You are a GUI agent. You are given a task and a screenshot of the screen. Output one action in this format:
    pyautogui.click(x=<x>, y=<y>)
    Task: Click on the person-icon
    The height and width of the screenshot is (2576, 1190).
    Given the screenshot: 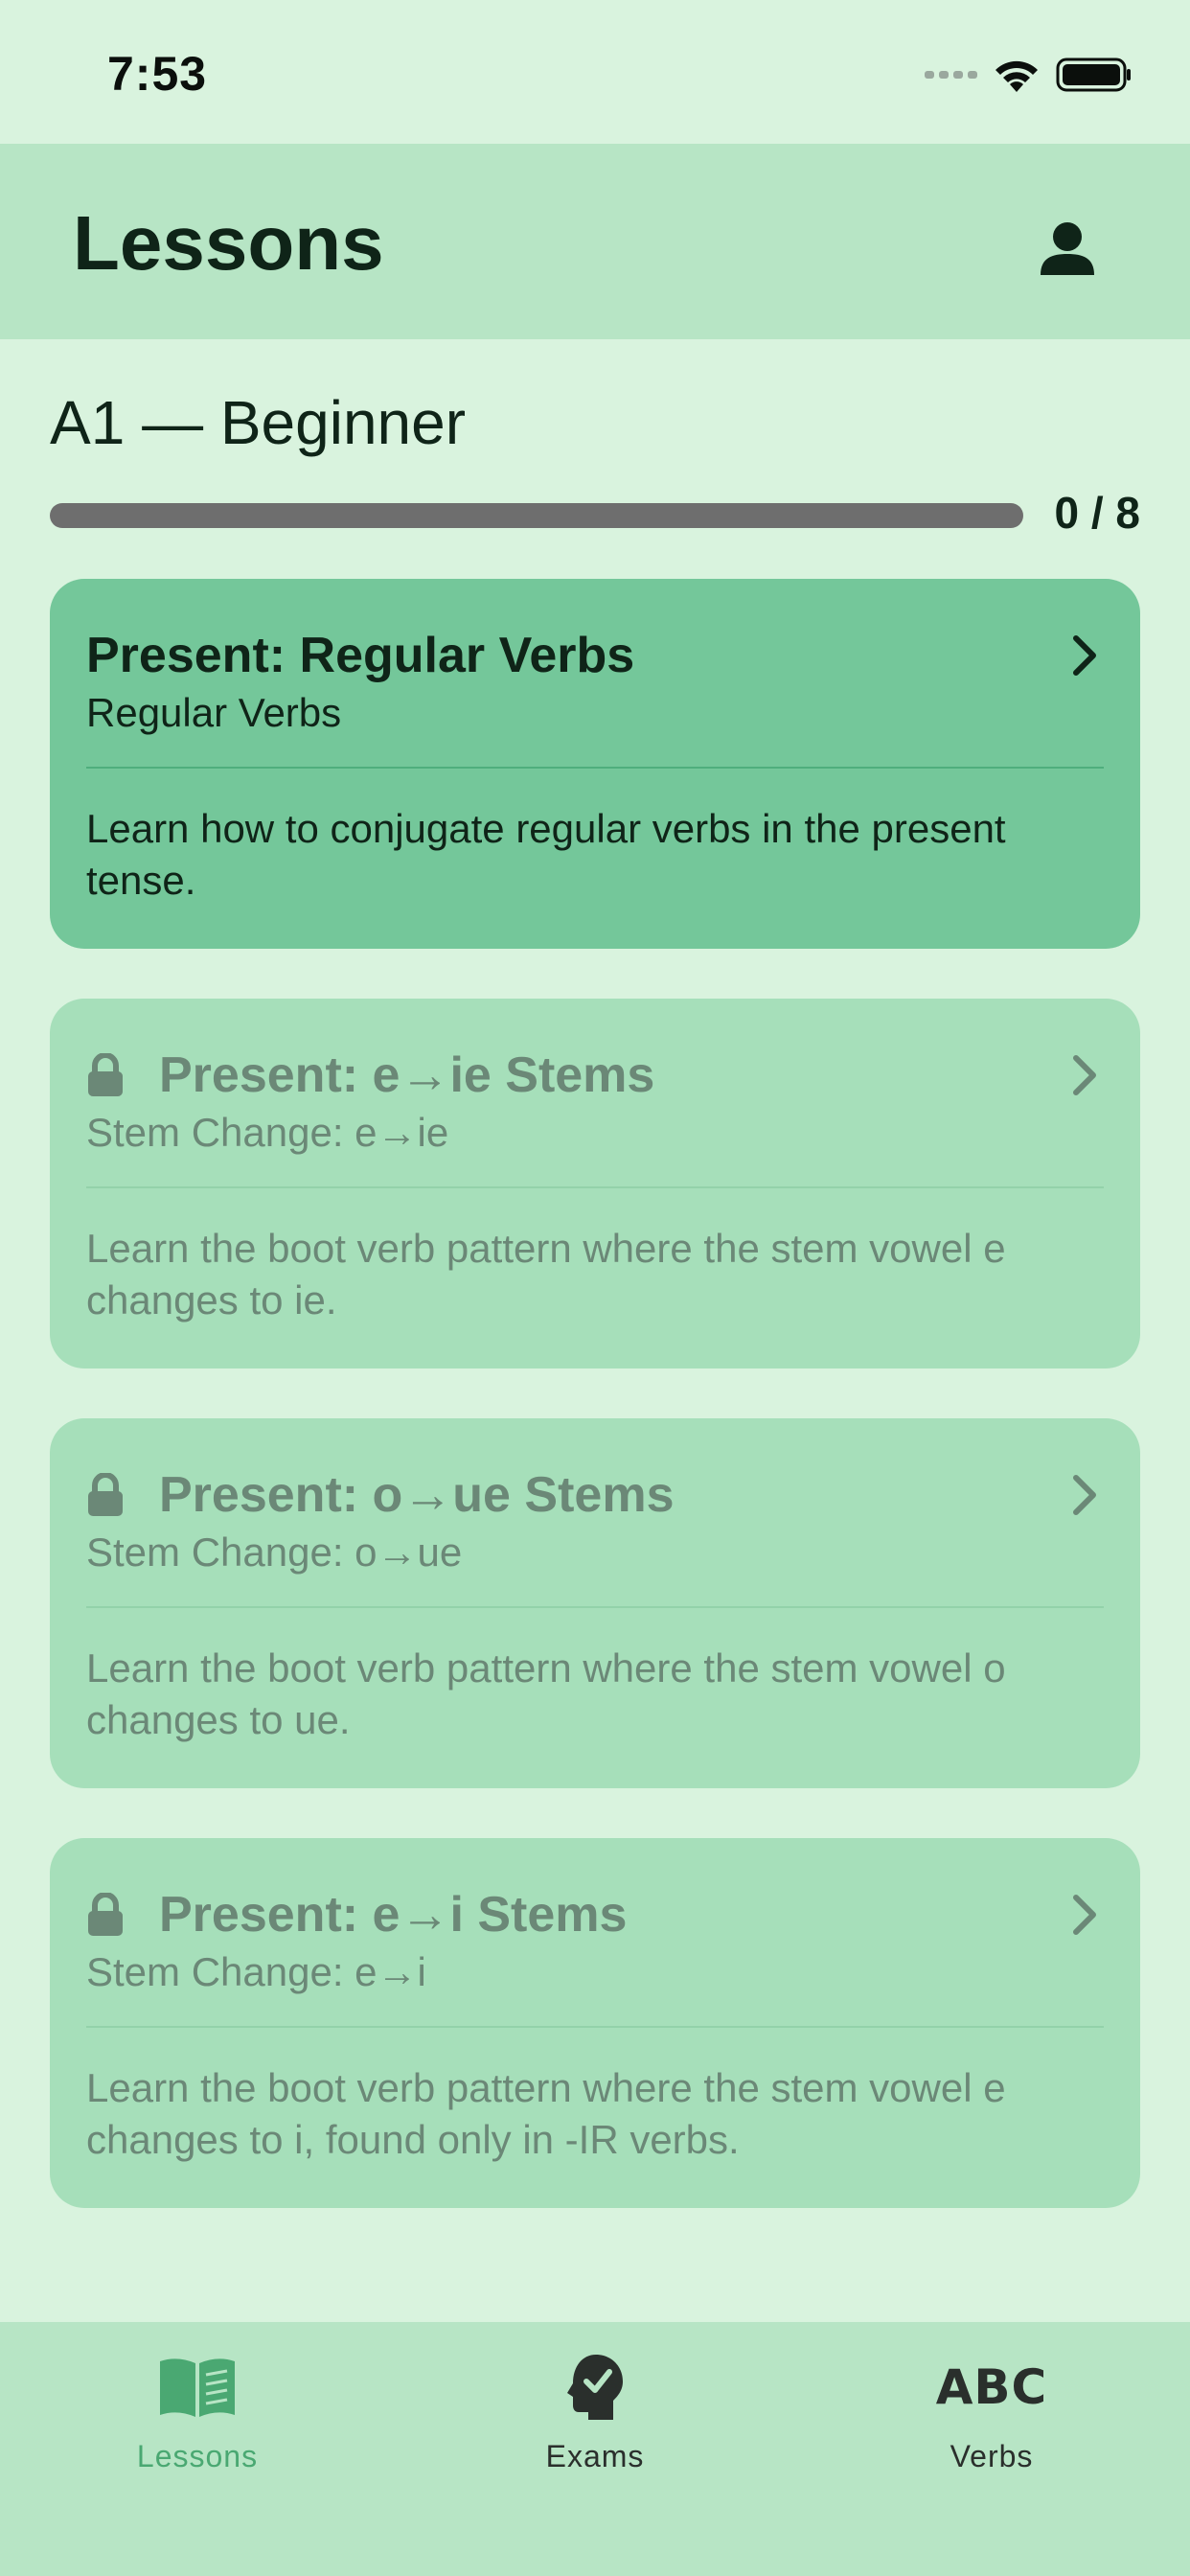 What is the action you would take?
    pyautogui.click(x=1068, y=248)
    